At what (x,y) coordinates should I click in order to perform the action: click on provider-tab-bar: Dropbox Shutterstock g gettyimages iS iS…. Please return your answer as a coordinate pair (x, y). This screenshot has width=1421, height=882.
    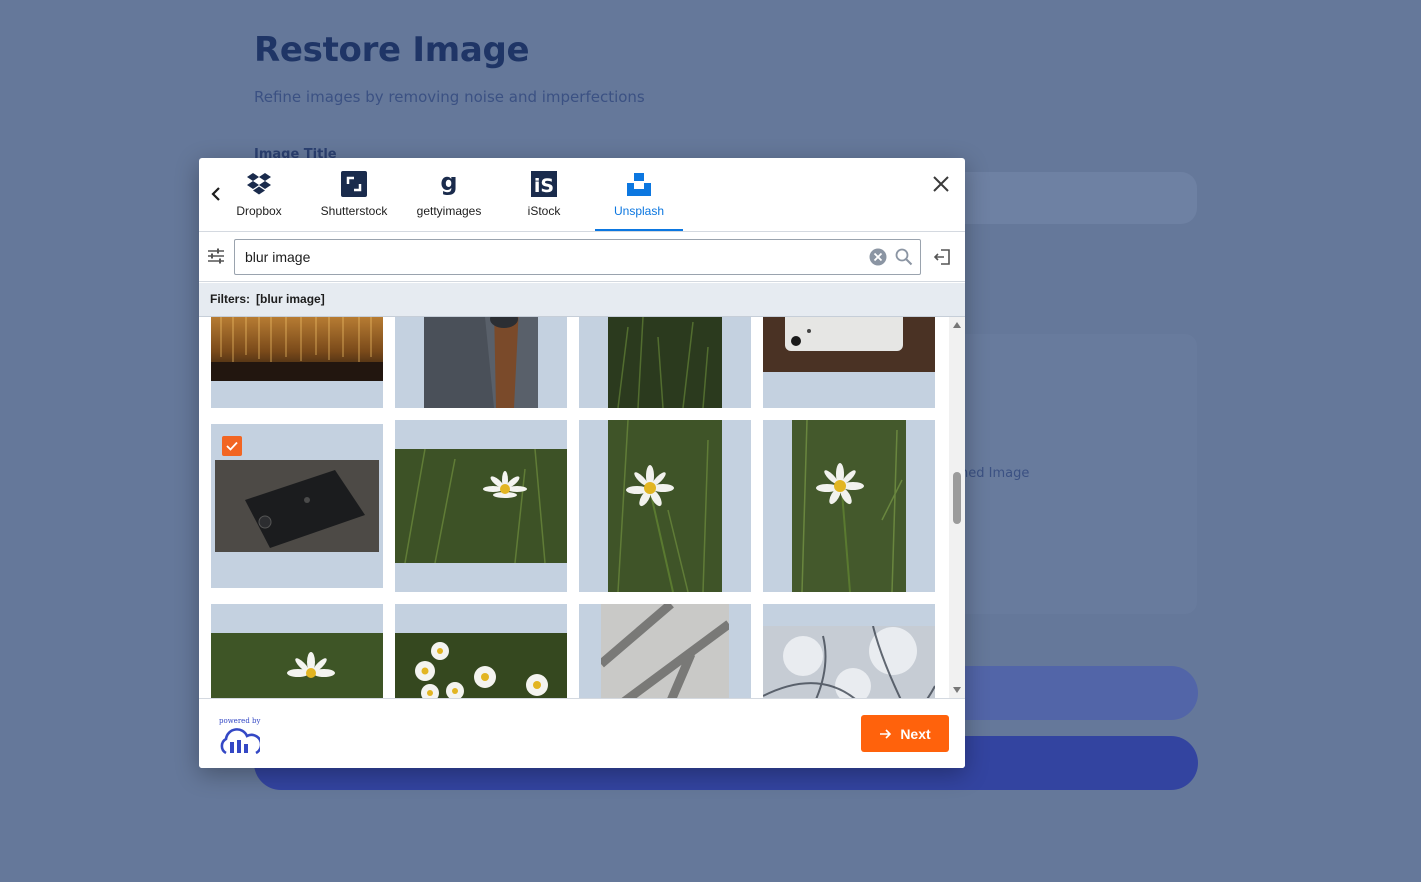
    Looking at the image, I should click on (582, 195).